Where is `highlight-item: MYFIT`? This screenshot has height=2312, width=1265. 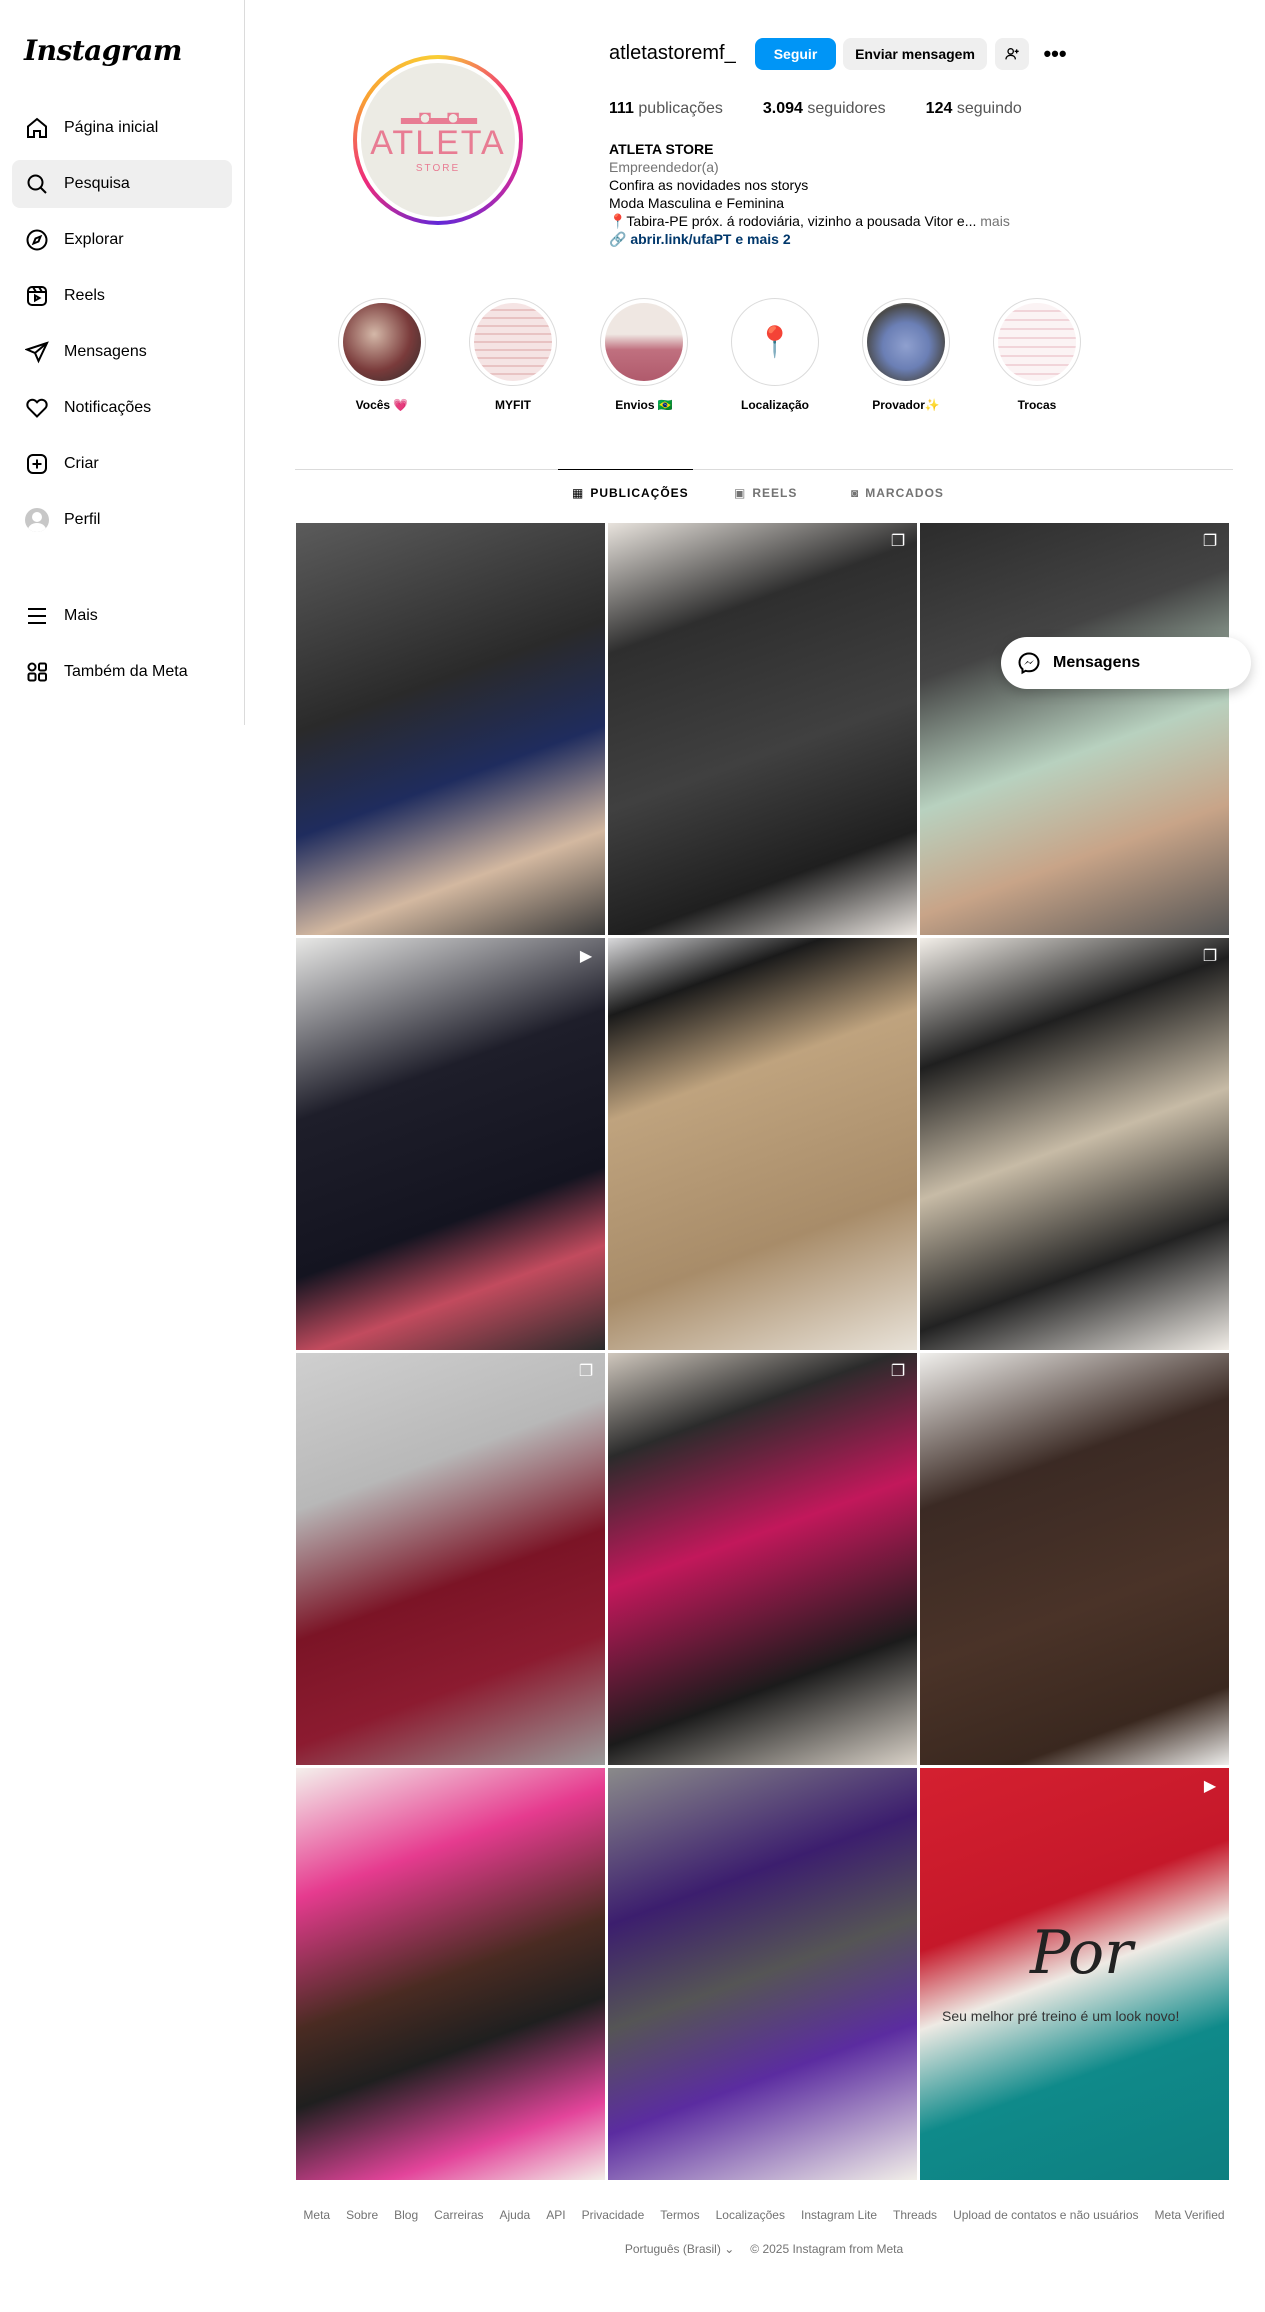
highlight-item: MYFIT is located at coordinates (513, 355).